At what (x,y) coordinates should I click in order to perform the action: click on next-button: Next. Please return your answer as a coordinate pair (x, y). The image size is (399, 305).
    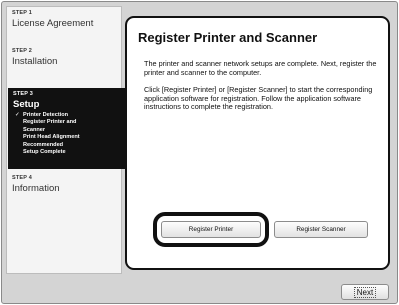
    Looking at the image, I should click on (365, 292).